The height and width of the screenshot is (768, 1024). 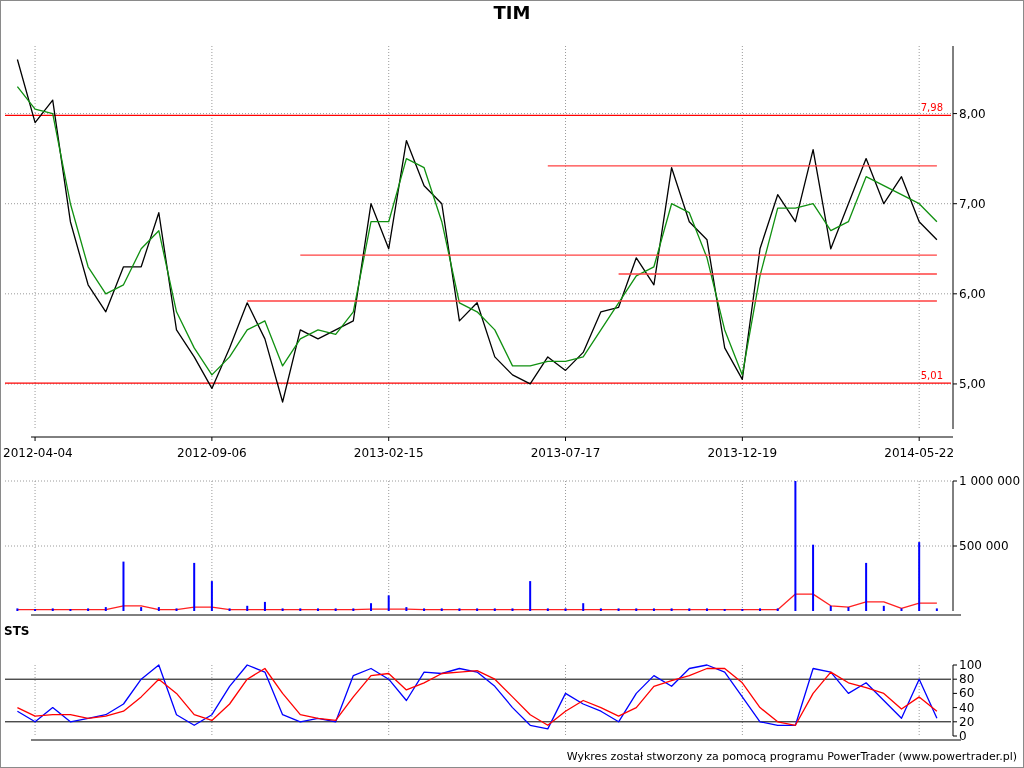 I want to click on date-label: 2012-04-04, so click(x=38, y=453).